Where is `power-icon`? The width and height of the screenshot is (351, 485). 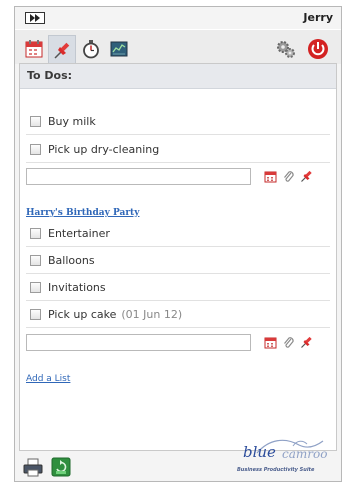
power-icon is located at coordinates (318, 49).